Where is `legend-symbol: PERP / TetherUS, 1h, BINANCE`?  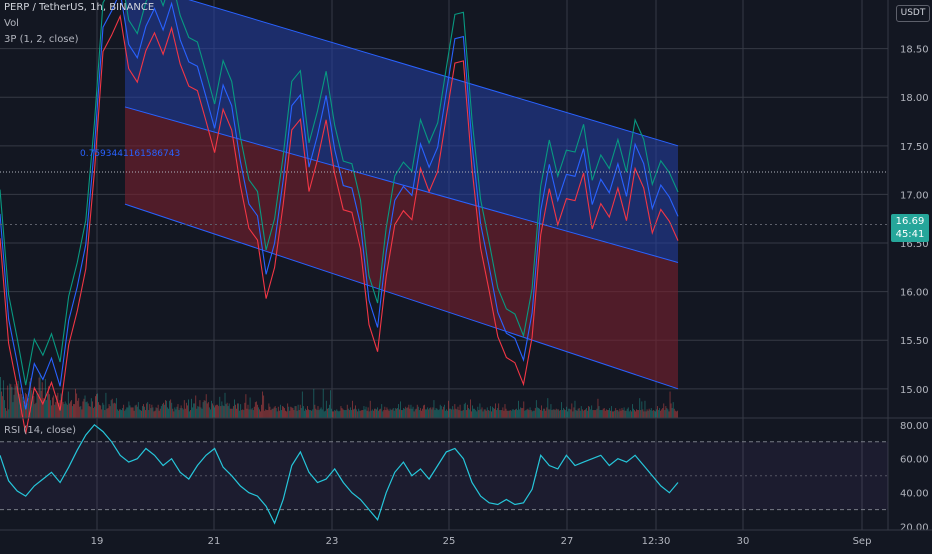 legend-symbol: PERP / TetherUS, 1h, BINANCE is located at coordinates (79, 7).